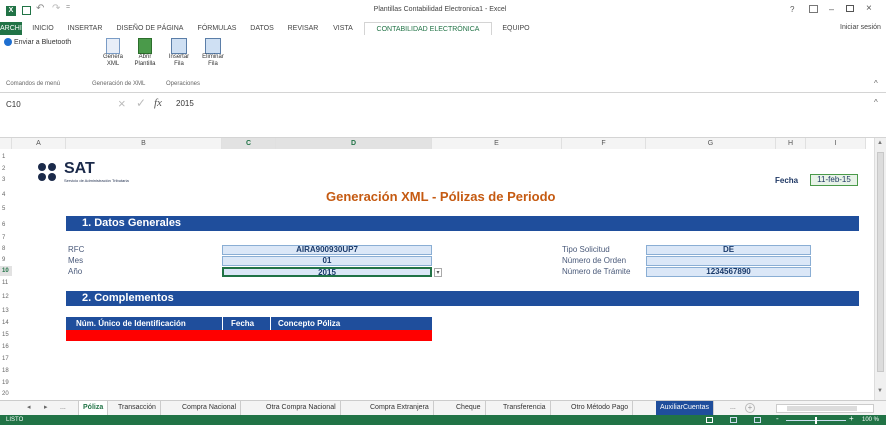  I want to click on vertical-scrollbar: ▲ ▼, so click(880, 269).